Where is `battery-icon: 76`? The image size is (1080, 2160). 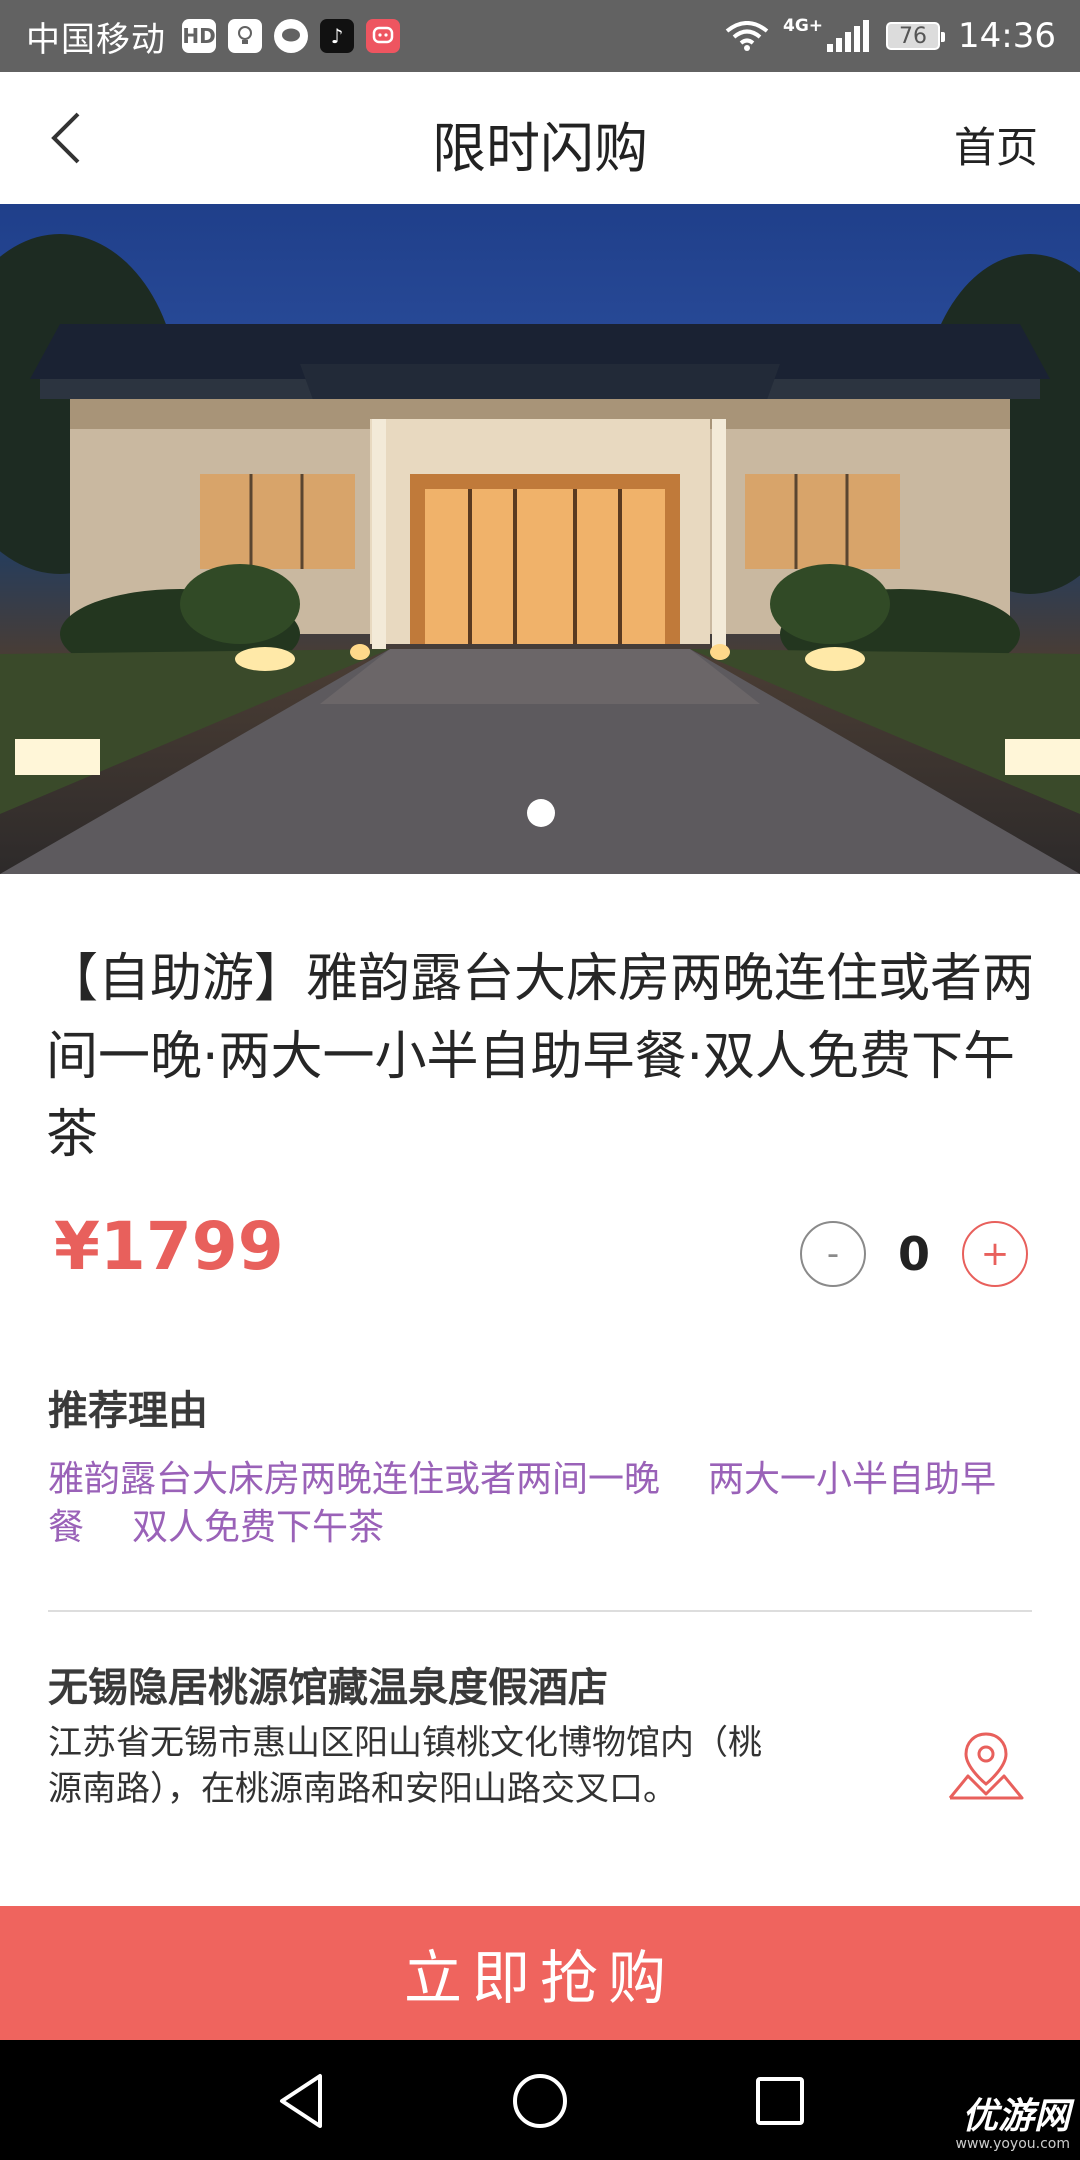 battery-icon: 76 is located at coordinates (916, 36).